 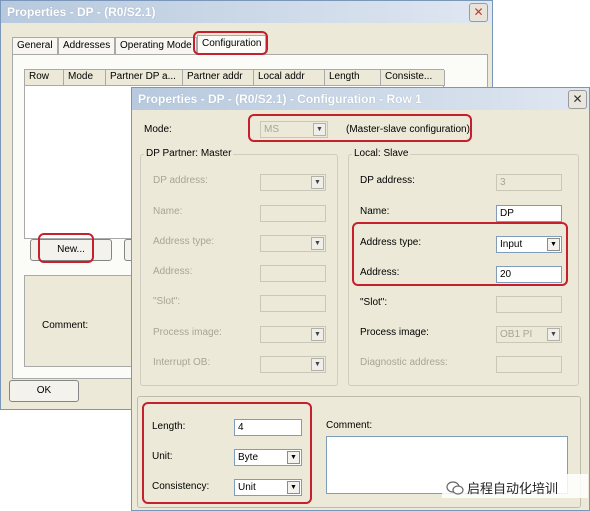 What do you see at coordinates (87, 45) in the screenshot?
I see `tab-addresses: Addresses` at bounding box center [87, 45].